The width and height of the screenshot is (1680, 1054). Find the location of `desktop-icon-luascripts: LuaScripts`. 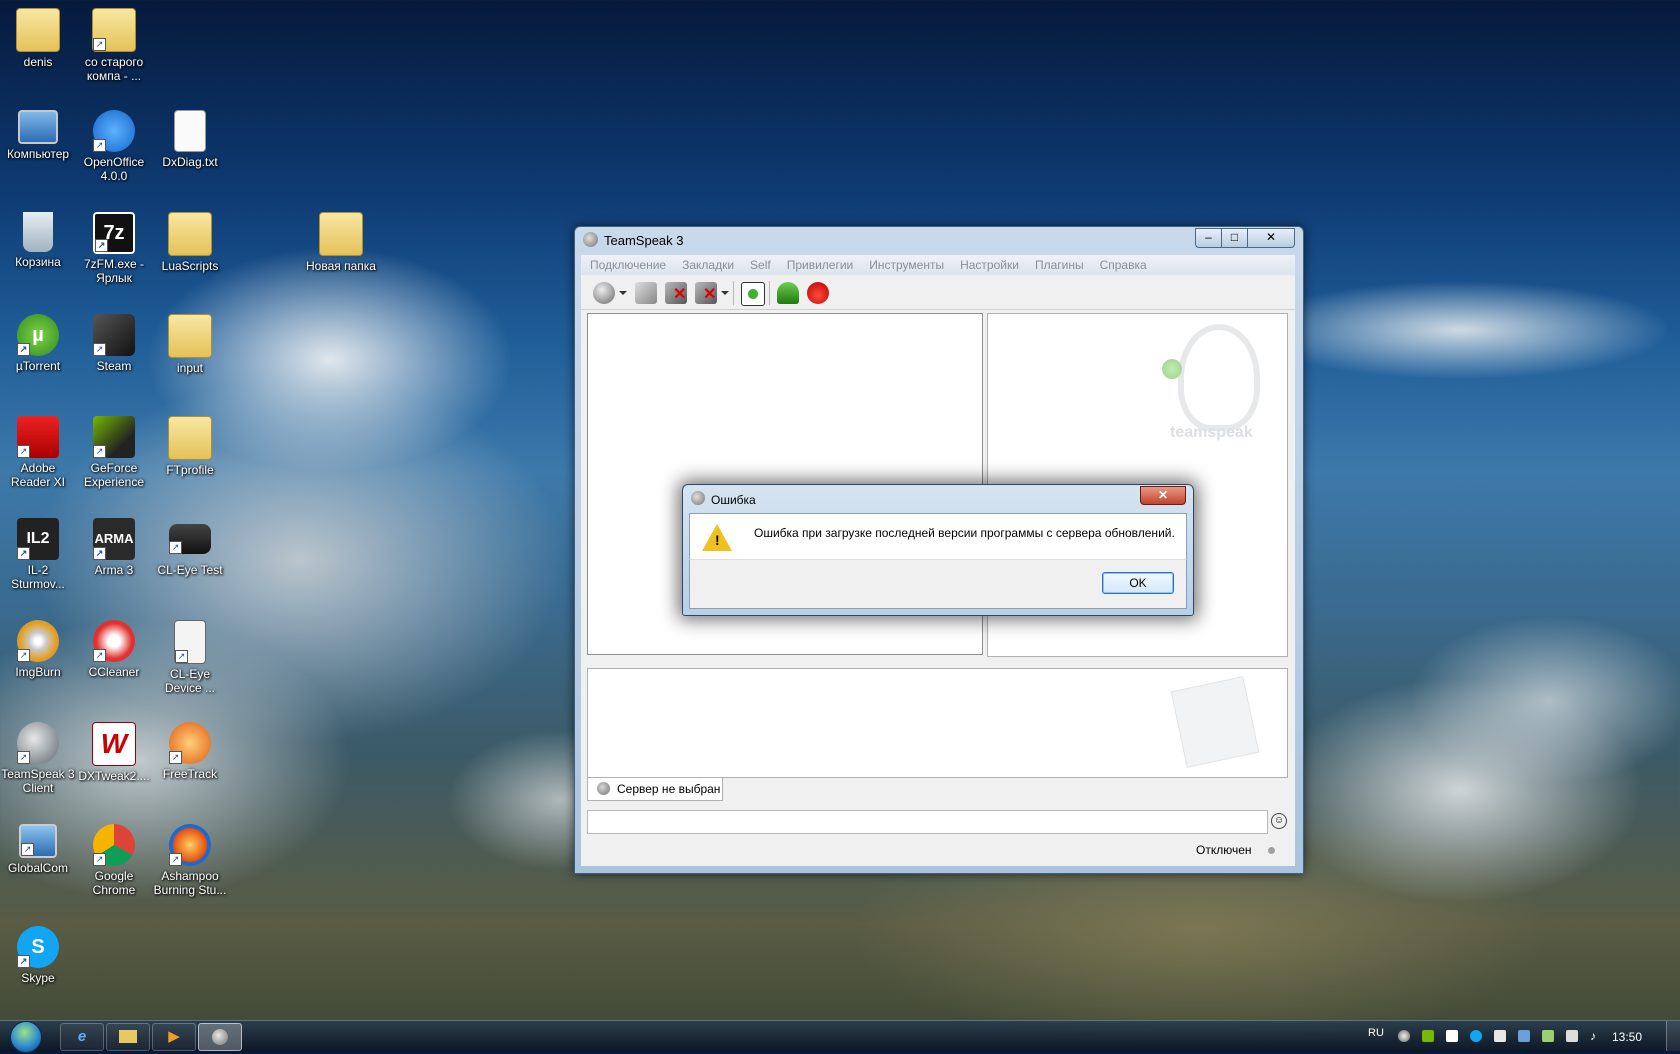

desktop-icon-luascripts: LuaScripts is located at coordinates (190, 242).